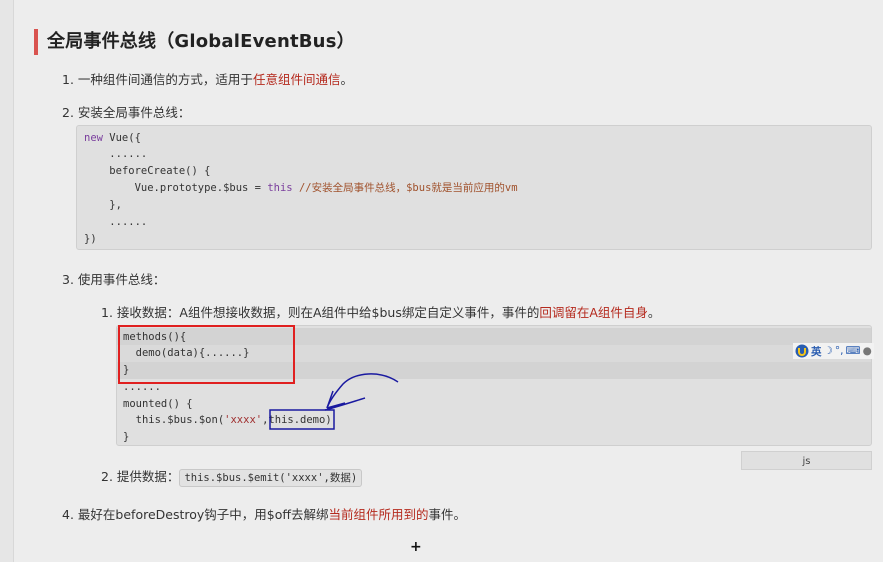  What do you see at coordinates (297, 420) in the screenshot?
I see `this-demo-ref: this.demo` at bounding box center [297, 420].